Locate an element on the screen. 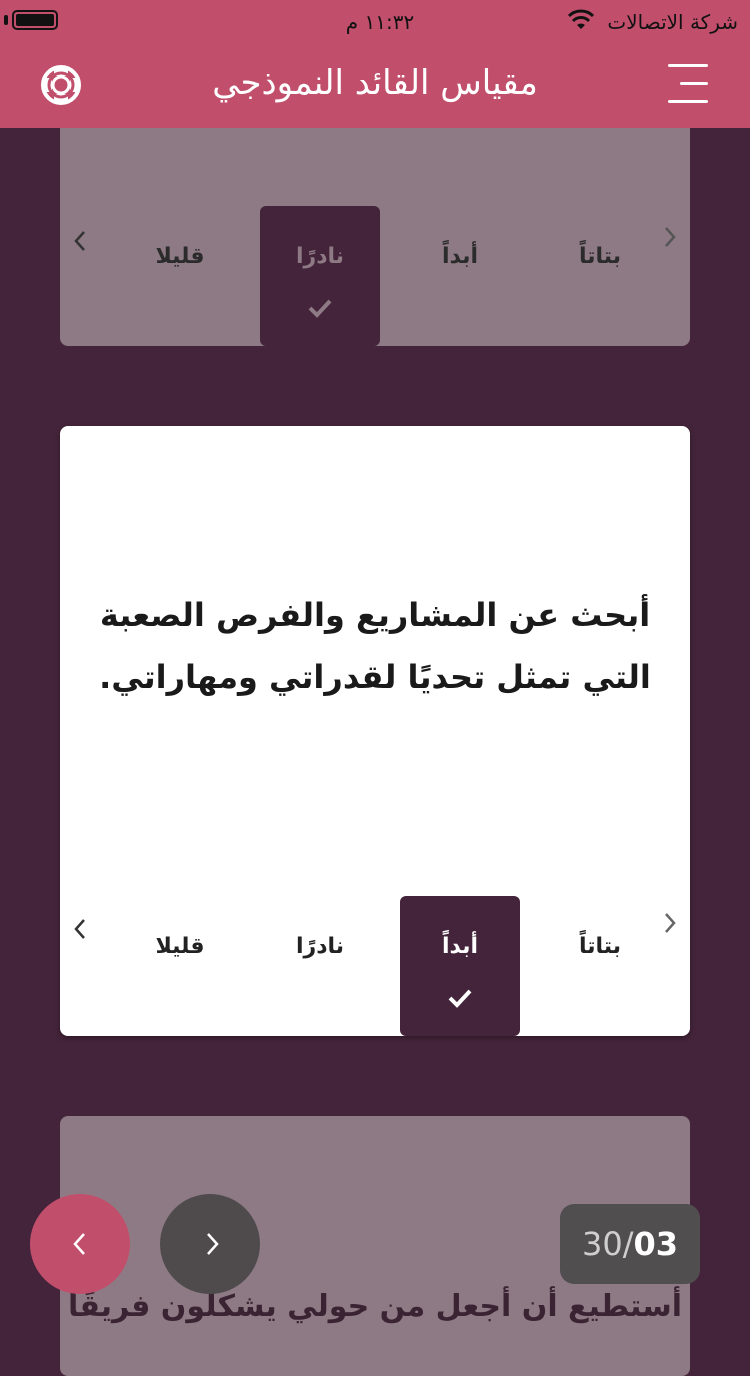 The image size is (750, 1376). back-button is located at coordinates (80, 1244).